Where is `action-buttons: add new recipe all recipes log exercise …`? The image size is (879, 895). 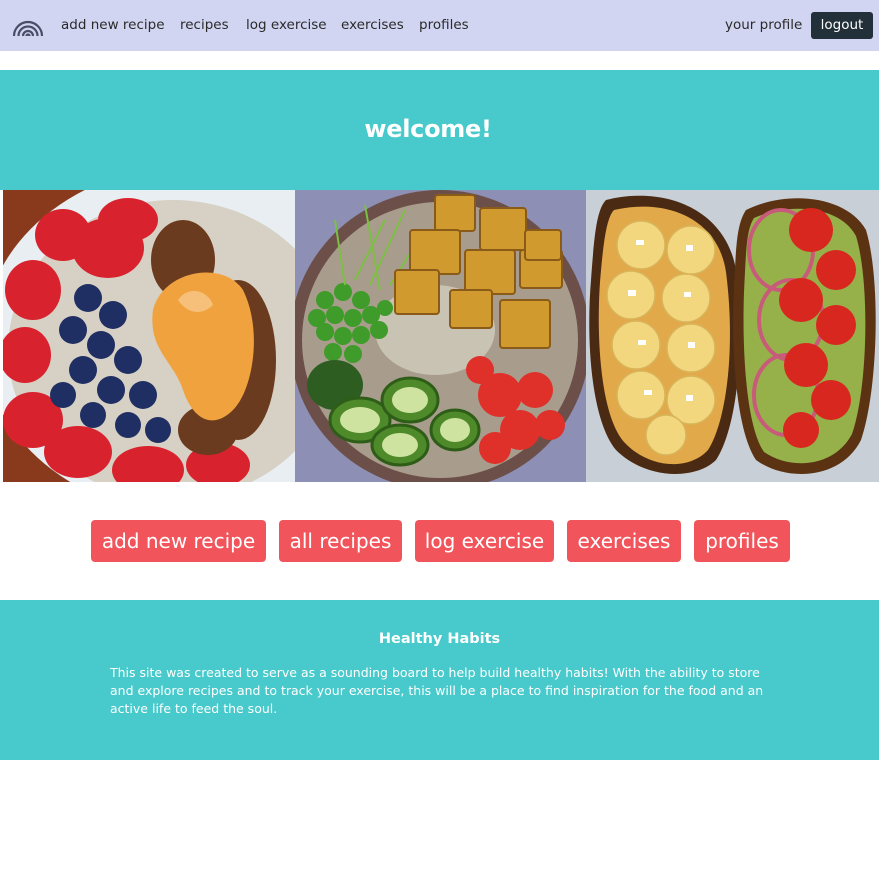 action-buttons: add new recipe all recipes log exercise … is located at coordinates (439, 541).